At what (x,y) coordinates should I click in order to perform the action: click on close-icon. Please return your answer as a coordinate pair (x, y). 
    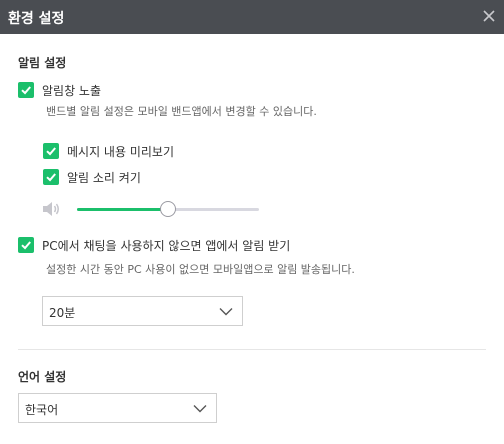
    Looking at the image, I should click on (489, 16).